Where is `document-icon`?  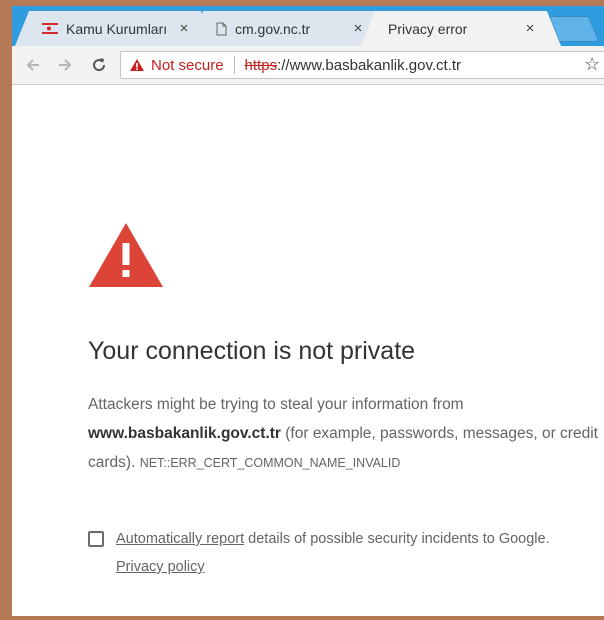
document-icon is located at coordinates (221, 28).